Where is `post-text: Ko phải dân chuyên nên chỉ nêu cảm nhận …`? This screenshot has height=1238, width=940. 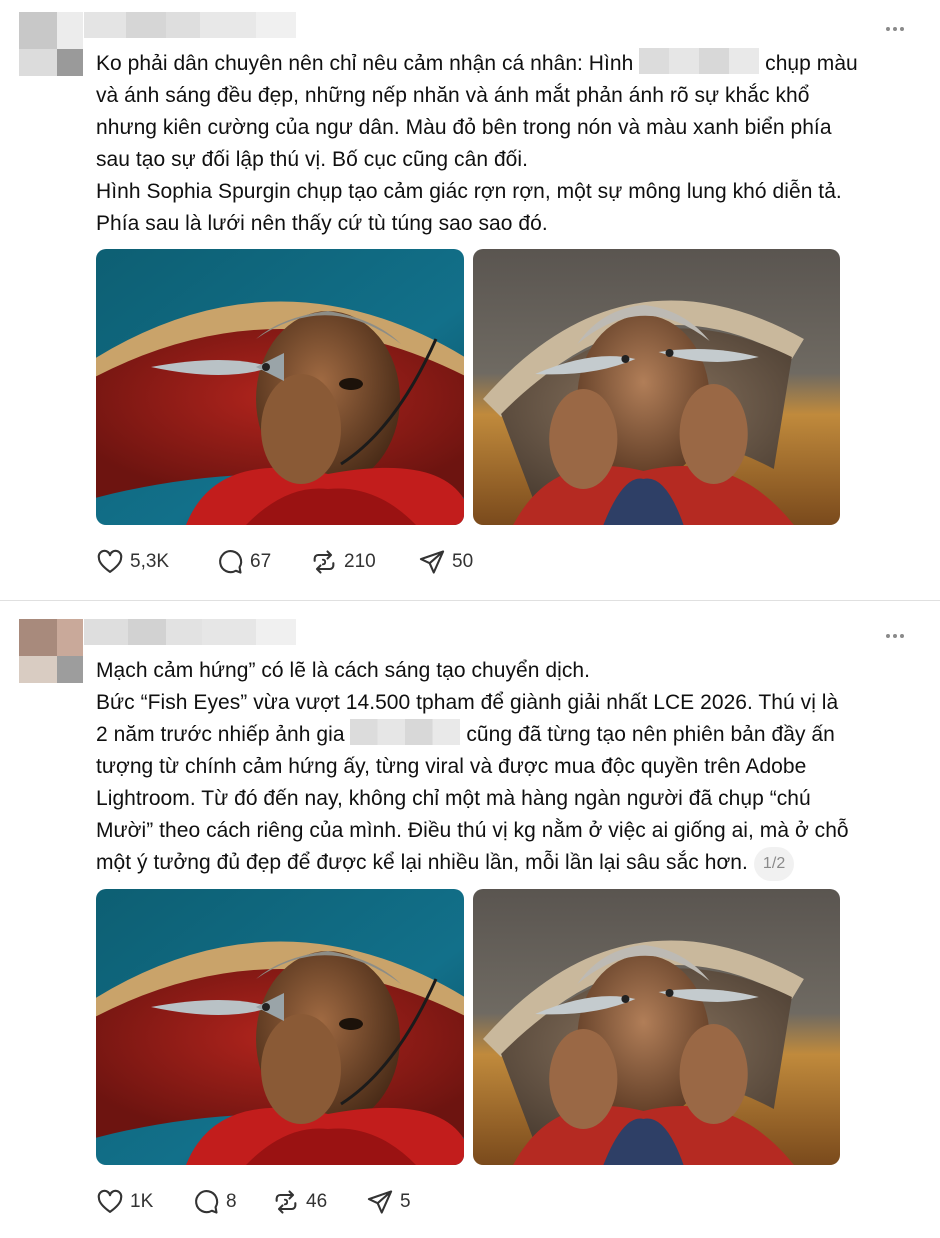 post-text: Ko phải dân chuyên nên chỉ nêu cảm nhận … is located at coordinates (506, 144).